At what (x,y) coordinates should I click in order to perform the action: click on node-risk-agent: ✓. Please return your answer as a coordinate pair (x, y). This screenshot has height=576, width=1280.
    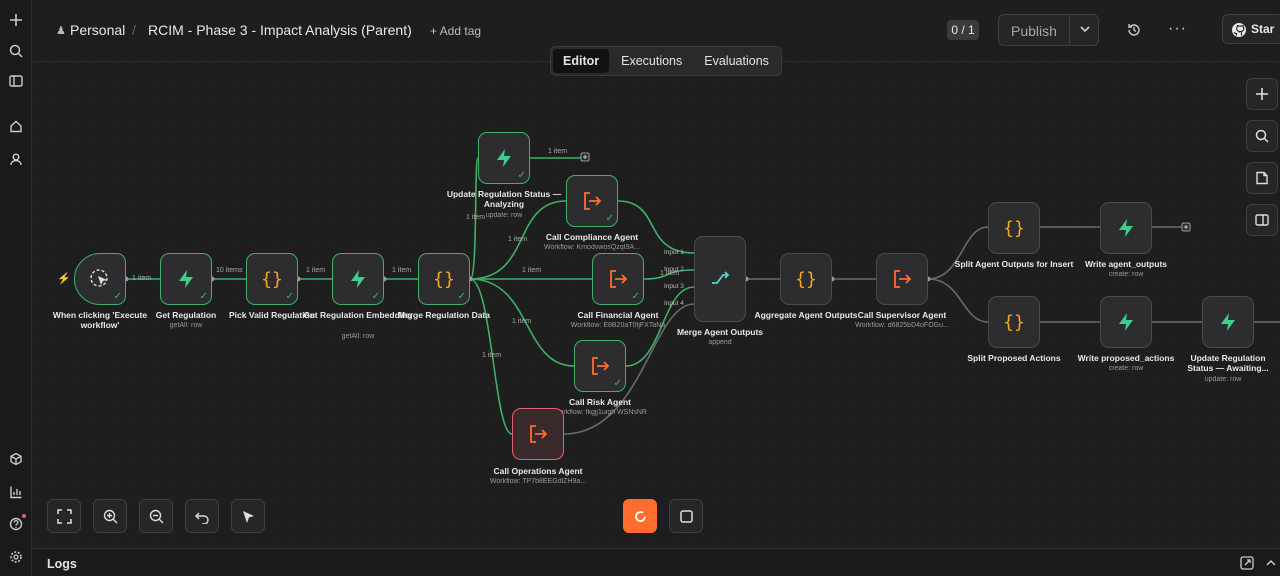
    Looking at the image, I should click on (600, 366).